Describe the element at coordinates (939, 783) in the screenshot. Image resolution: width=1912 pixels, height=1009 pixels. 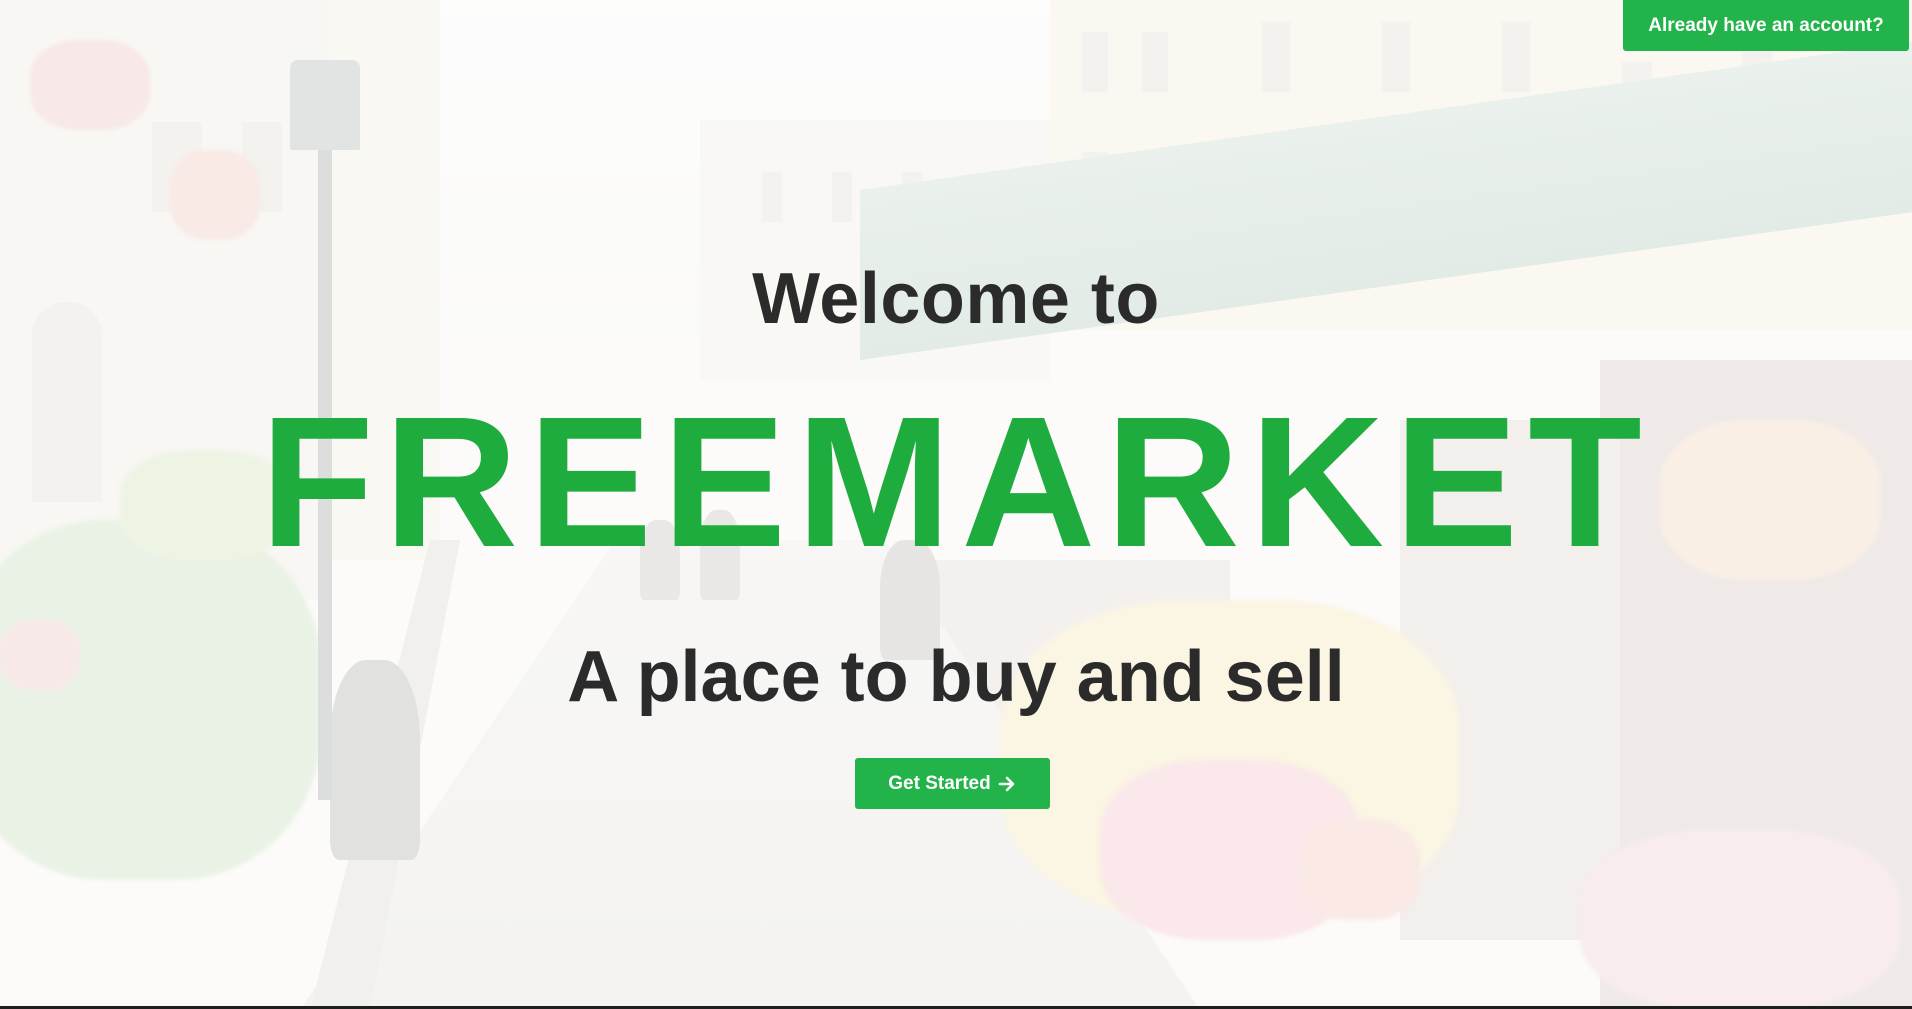
I see `get-started-label: Get Started` at that location.